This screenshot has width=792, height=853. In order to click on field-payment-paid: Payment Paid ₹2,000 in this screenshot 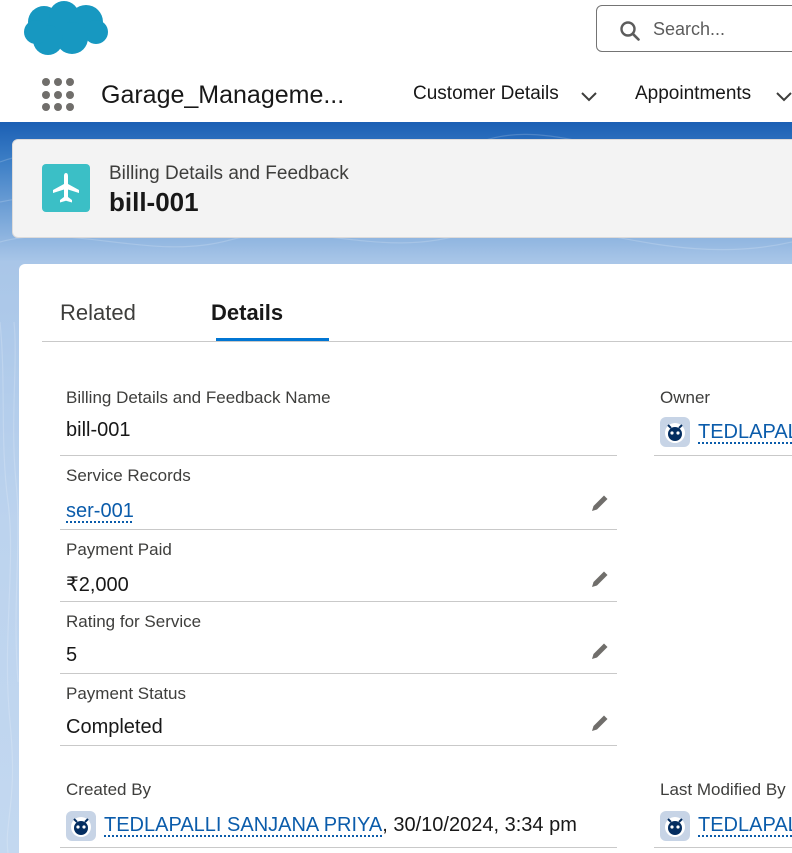, I will do `click(338, 566)`.